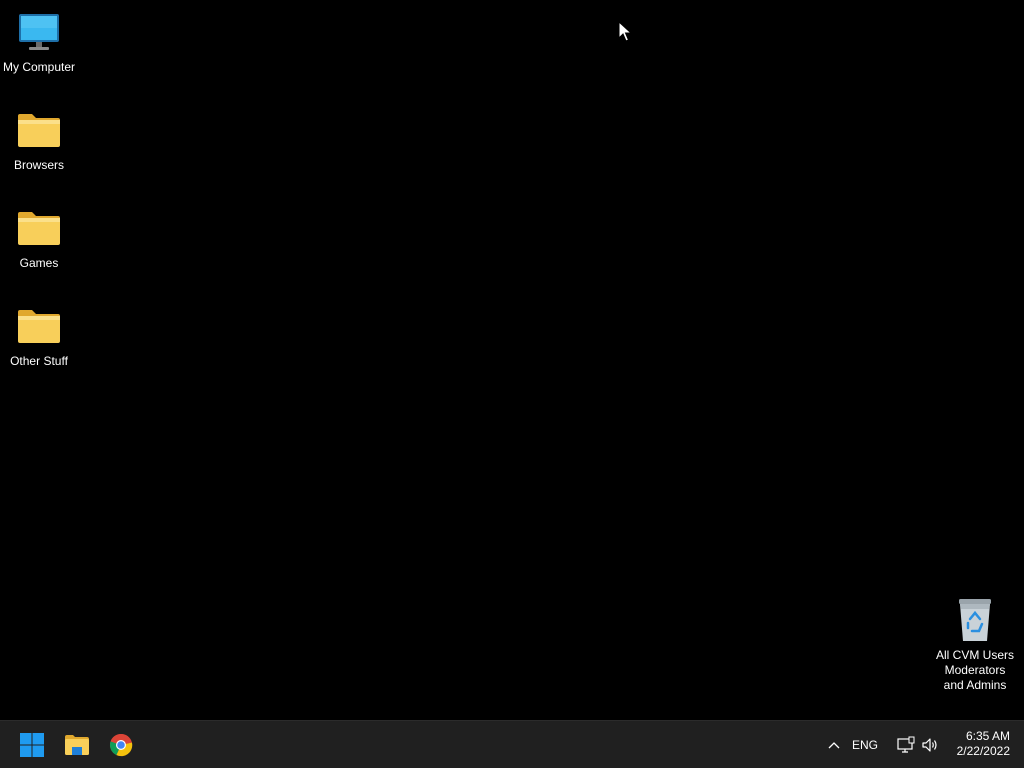 The height and width of the screenshot is (768, 1024). I want to click on desktop-icon-other-stuff: Other Stuff, so click(39, 335).